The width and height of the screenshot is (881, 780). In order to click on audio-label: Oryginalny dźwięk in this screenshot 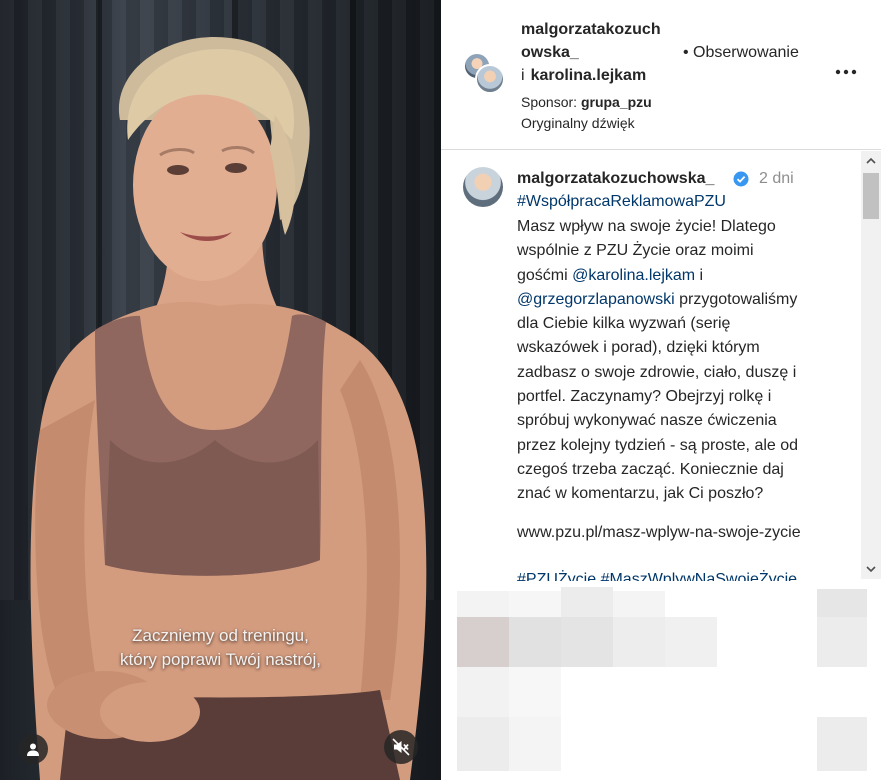, I will do `click(578, 123)`.